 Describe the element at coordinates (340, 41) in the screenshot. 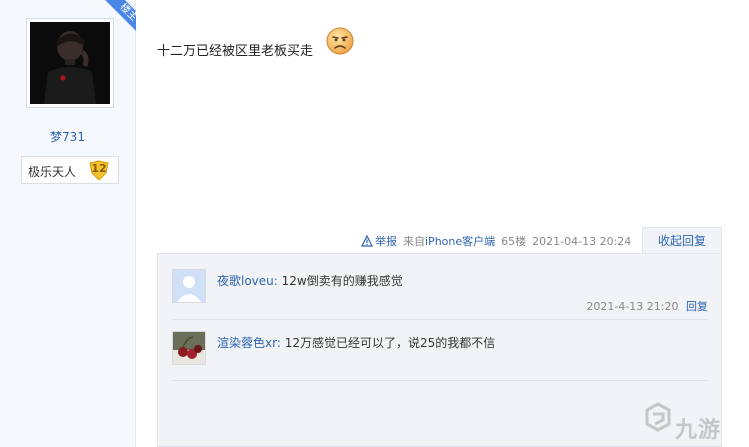

I see `frown-face-emoji-icon` at that location.